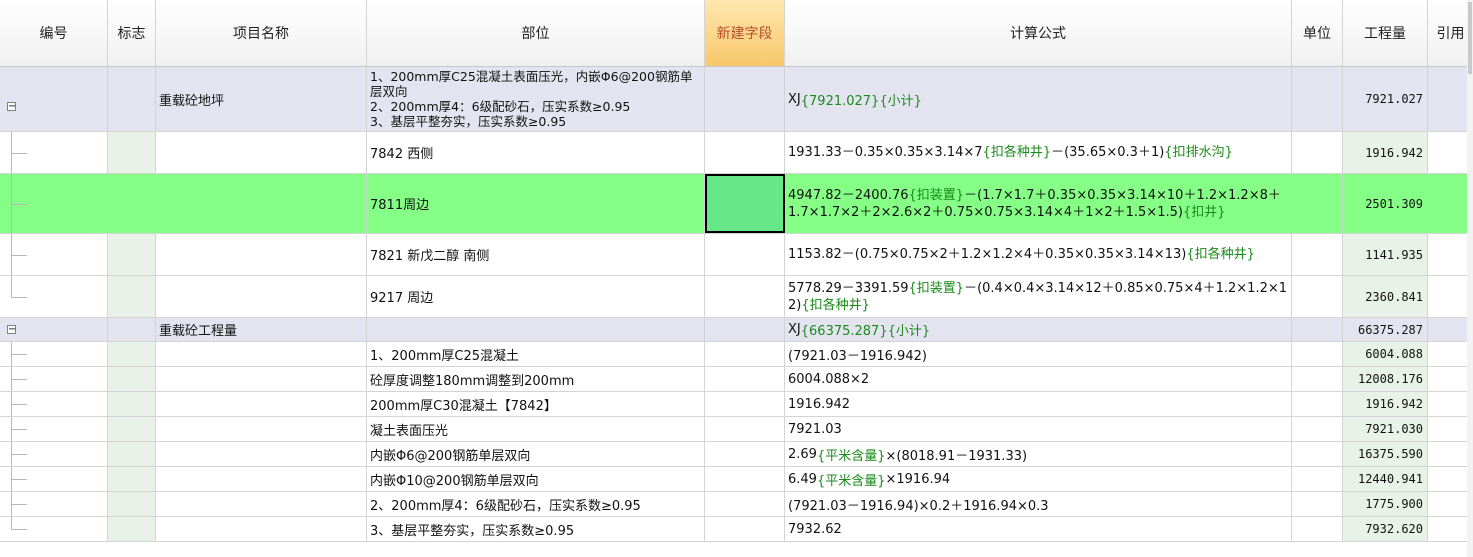  What do you see at coordinates (1385, 33) in the screenshot?
I see `col-header-qty: 工程量` at bounding box center [1385, 33].